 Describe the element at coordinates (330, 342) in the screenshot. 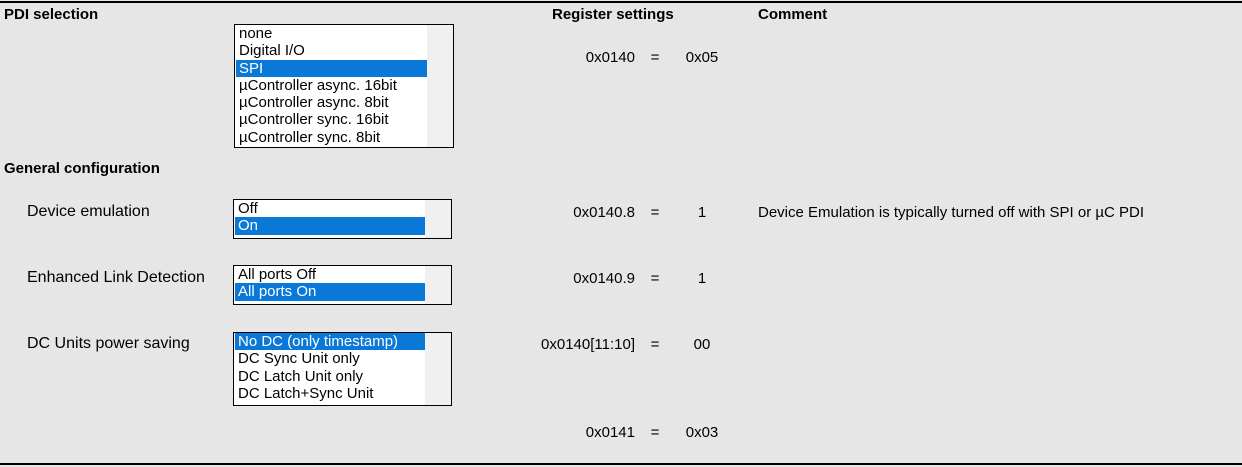

I see `listbox-option: No DC (only timestamp)` at that location.